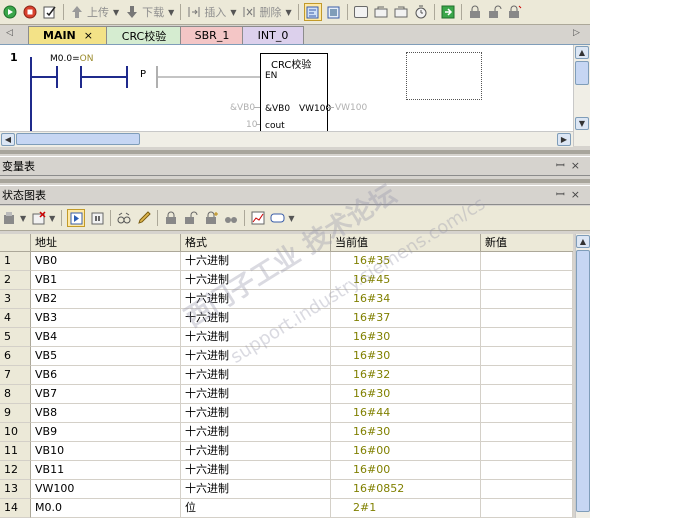 This screenshot has height=518, width=683. What do you see at coordinates (448, 12) in the screenshot?
I see `go-to-icon` at bounding box center [448, 12].